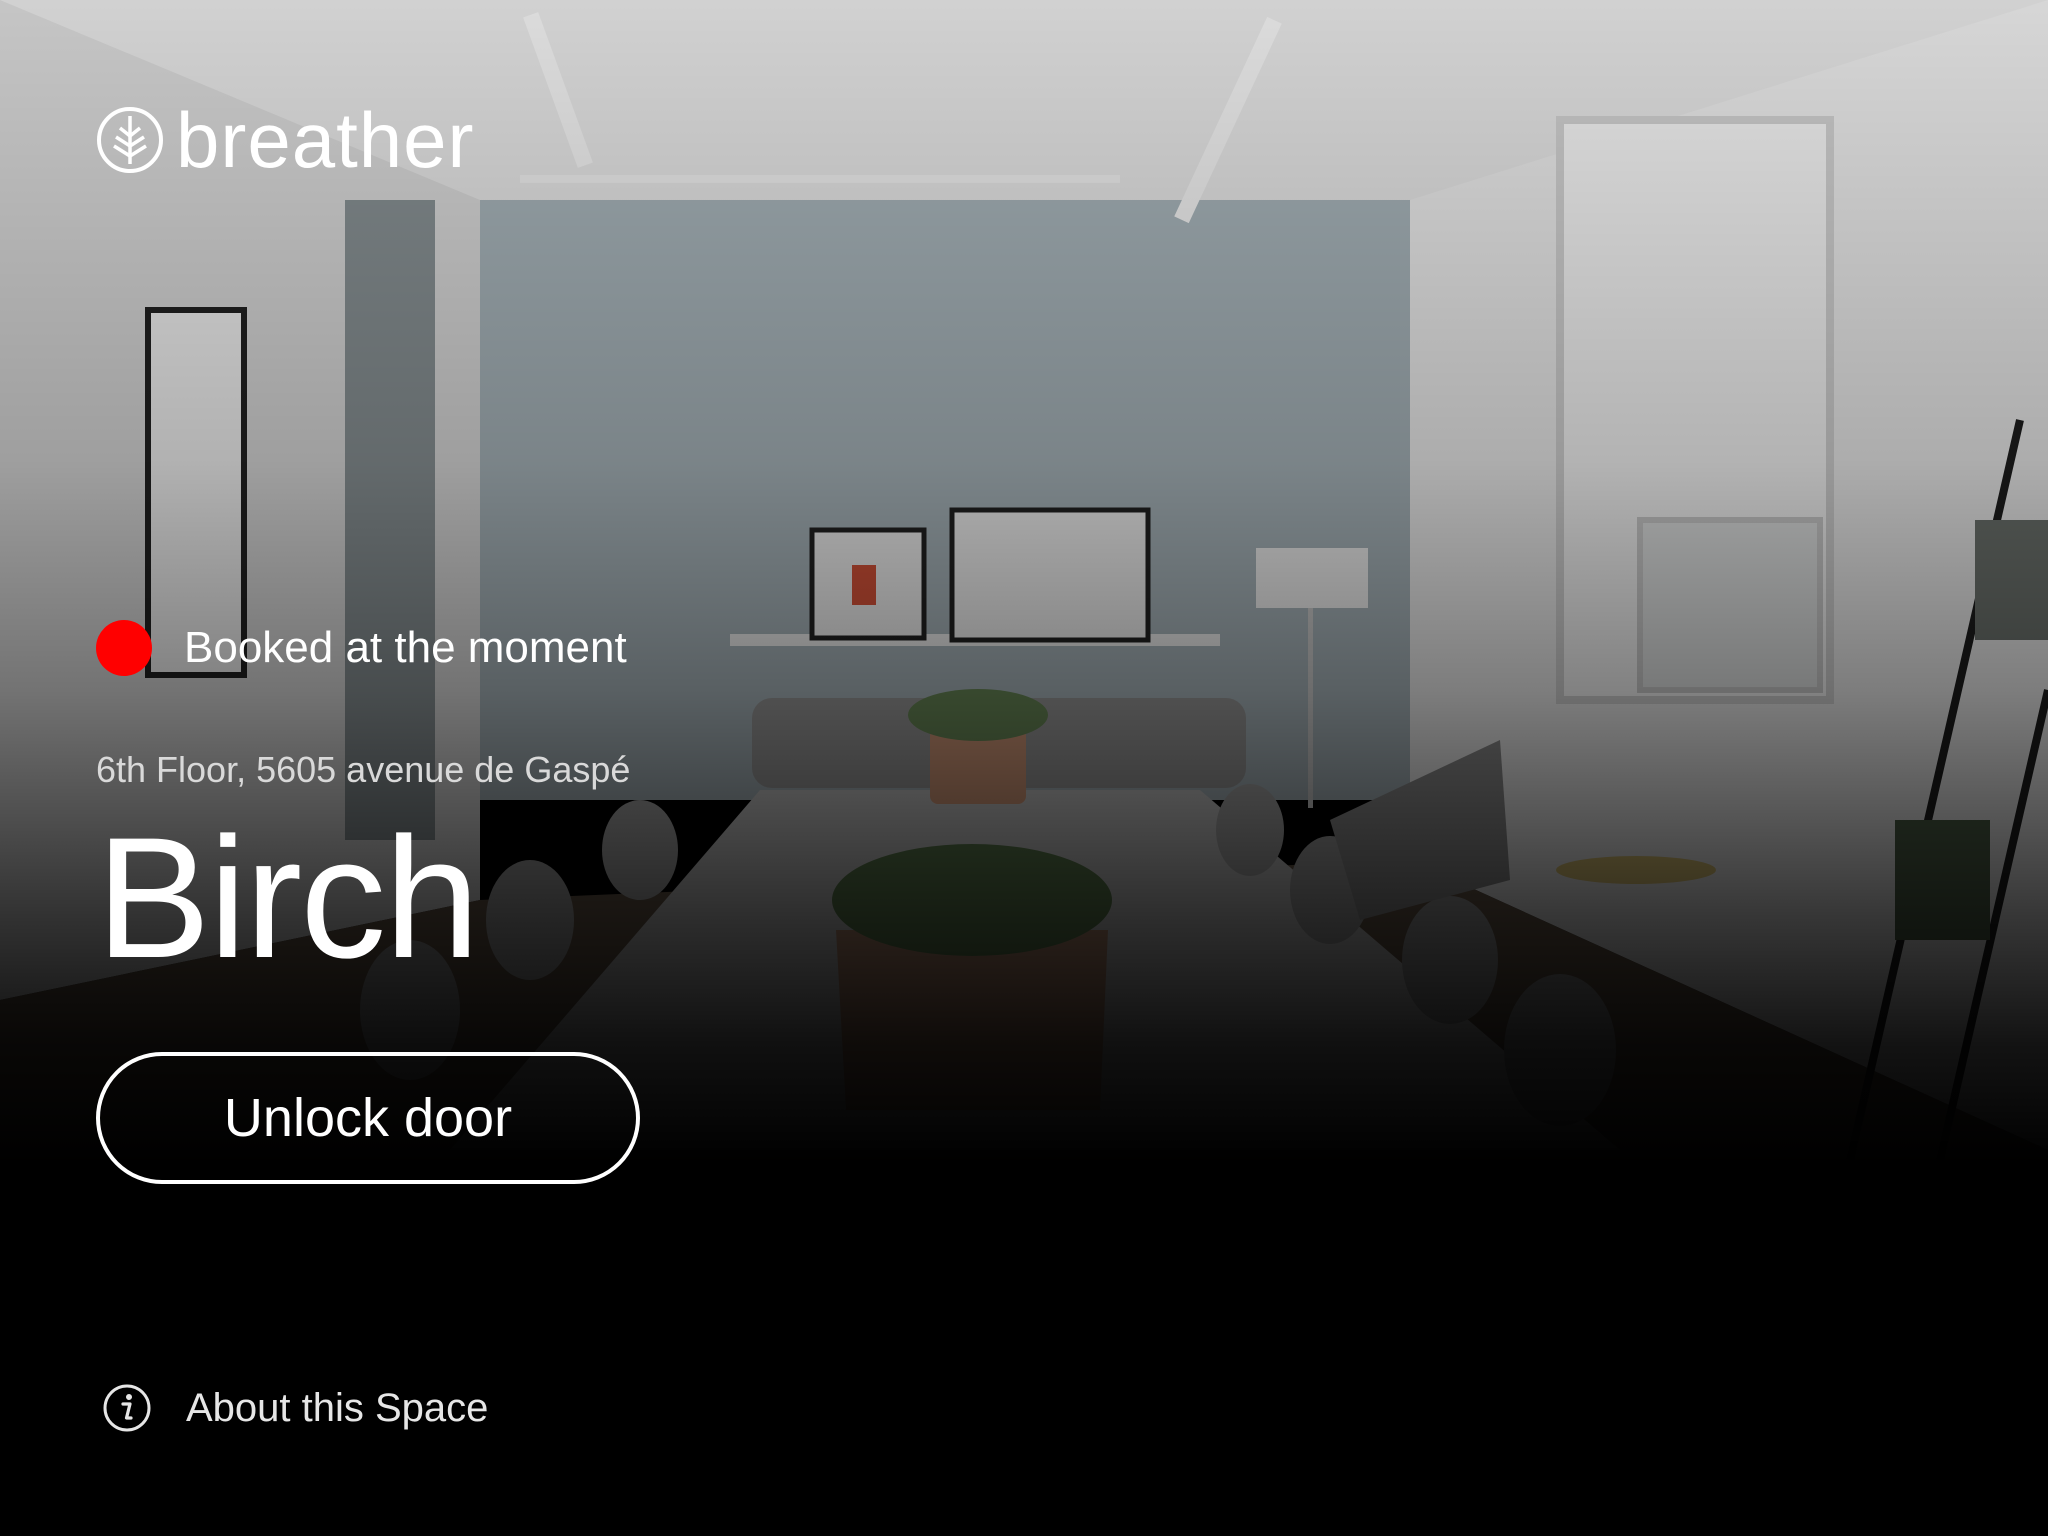  I want to click on status-text: Booked at the moment, so click(405, 647).